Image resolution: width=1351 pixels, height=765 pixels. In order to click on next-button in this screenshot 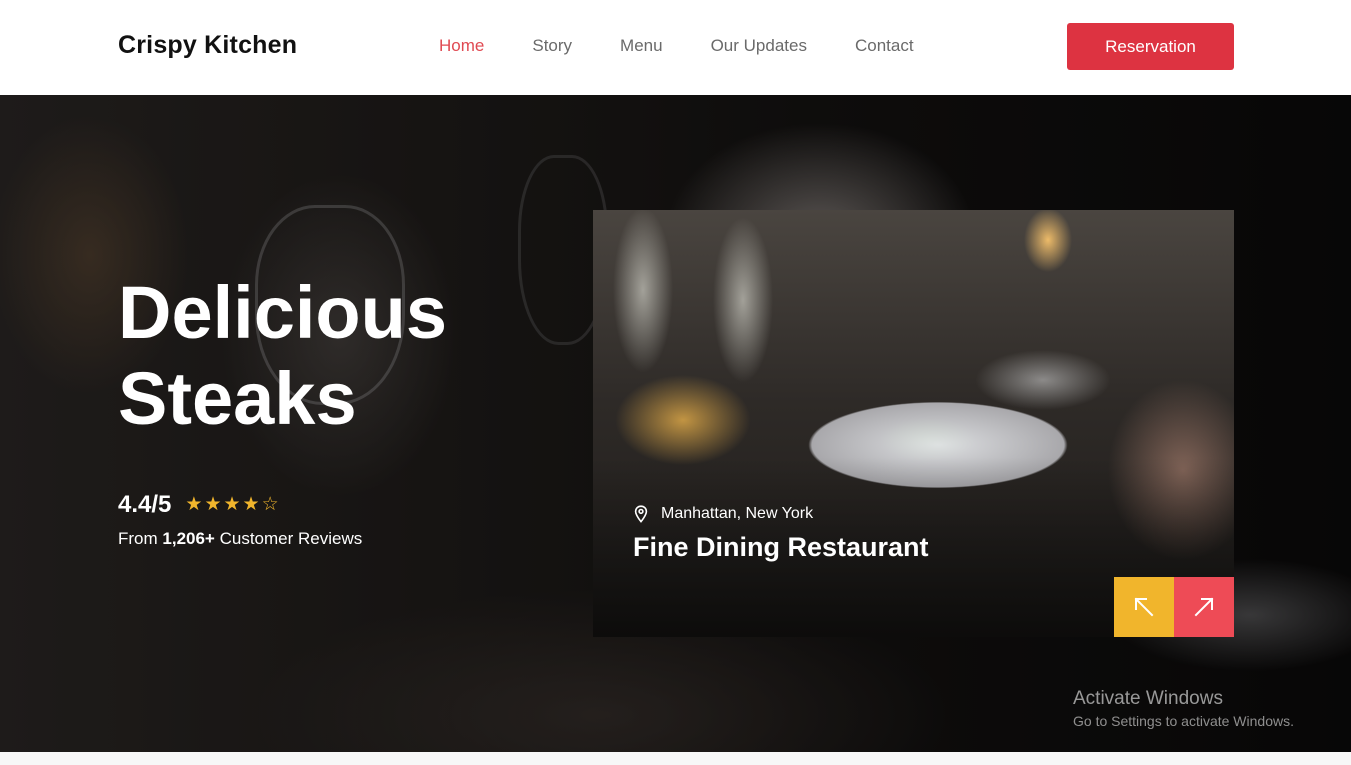, I will do `click(1204, 607)`.